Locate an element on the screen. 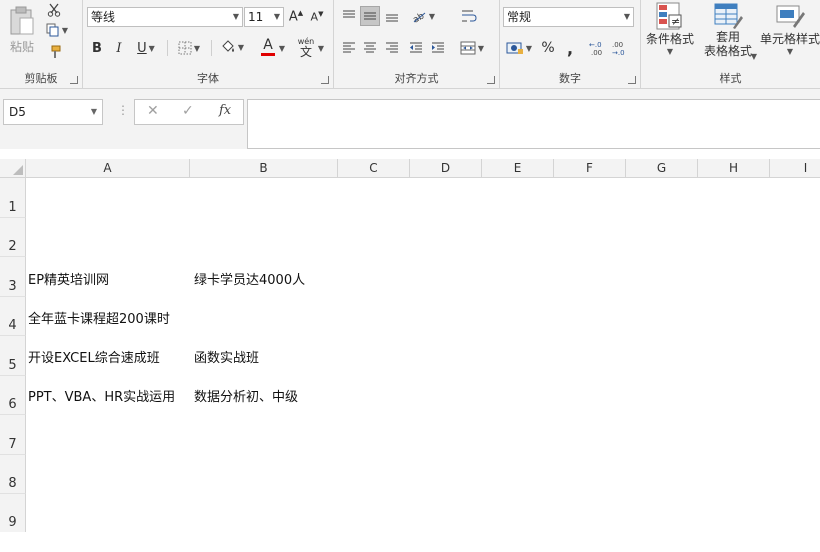  column-header-d: D is located at coordinates (446, 168).